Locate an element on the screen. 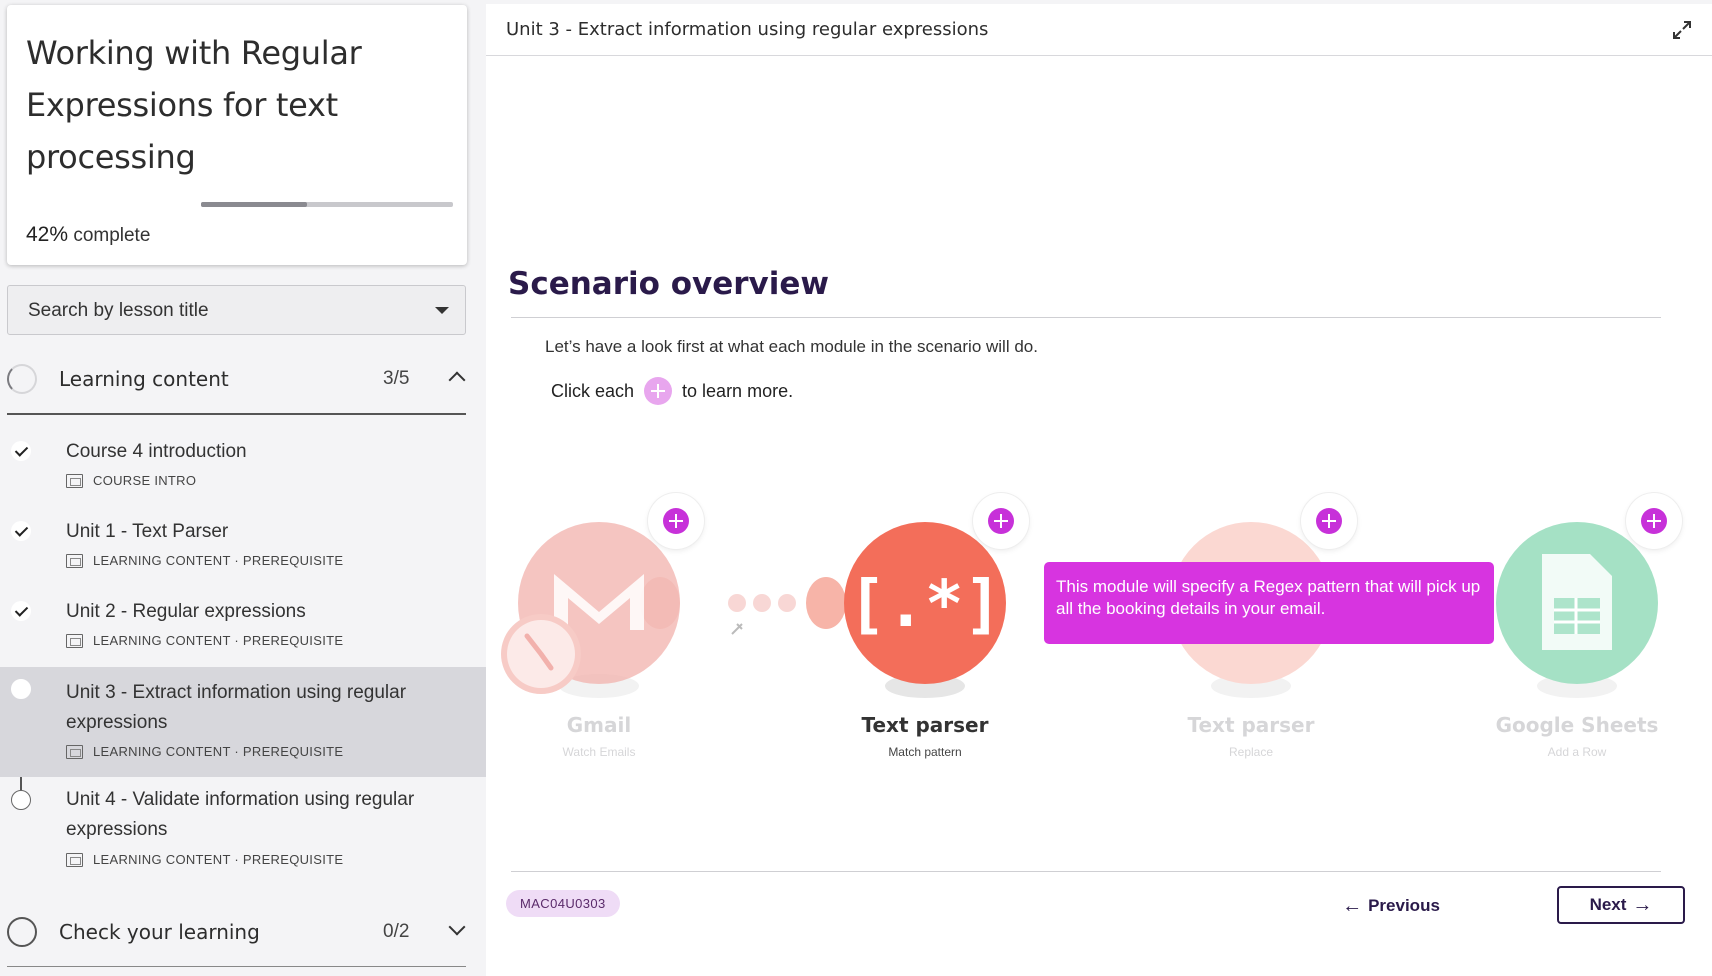 The width and height of the screenshot is (1712, 976). lesson-title: Course 4 introduction is located at coordinates (156, 451).